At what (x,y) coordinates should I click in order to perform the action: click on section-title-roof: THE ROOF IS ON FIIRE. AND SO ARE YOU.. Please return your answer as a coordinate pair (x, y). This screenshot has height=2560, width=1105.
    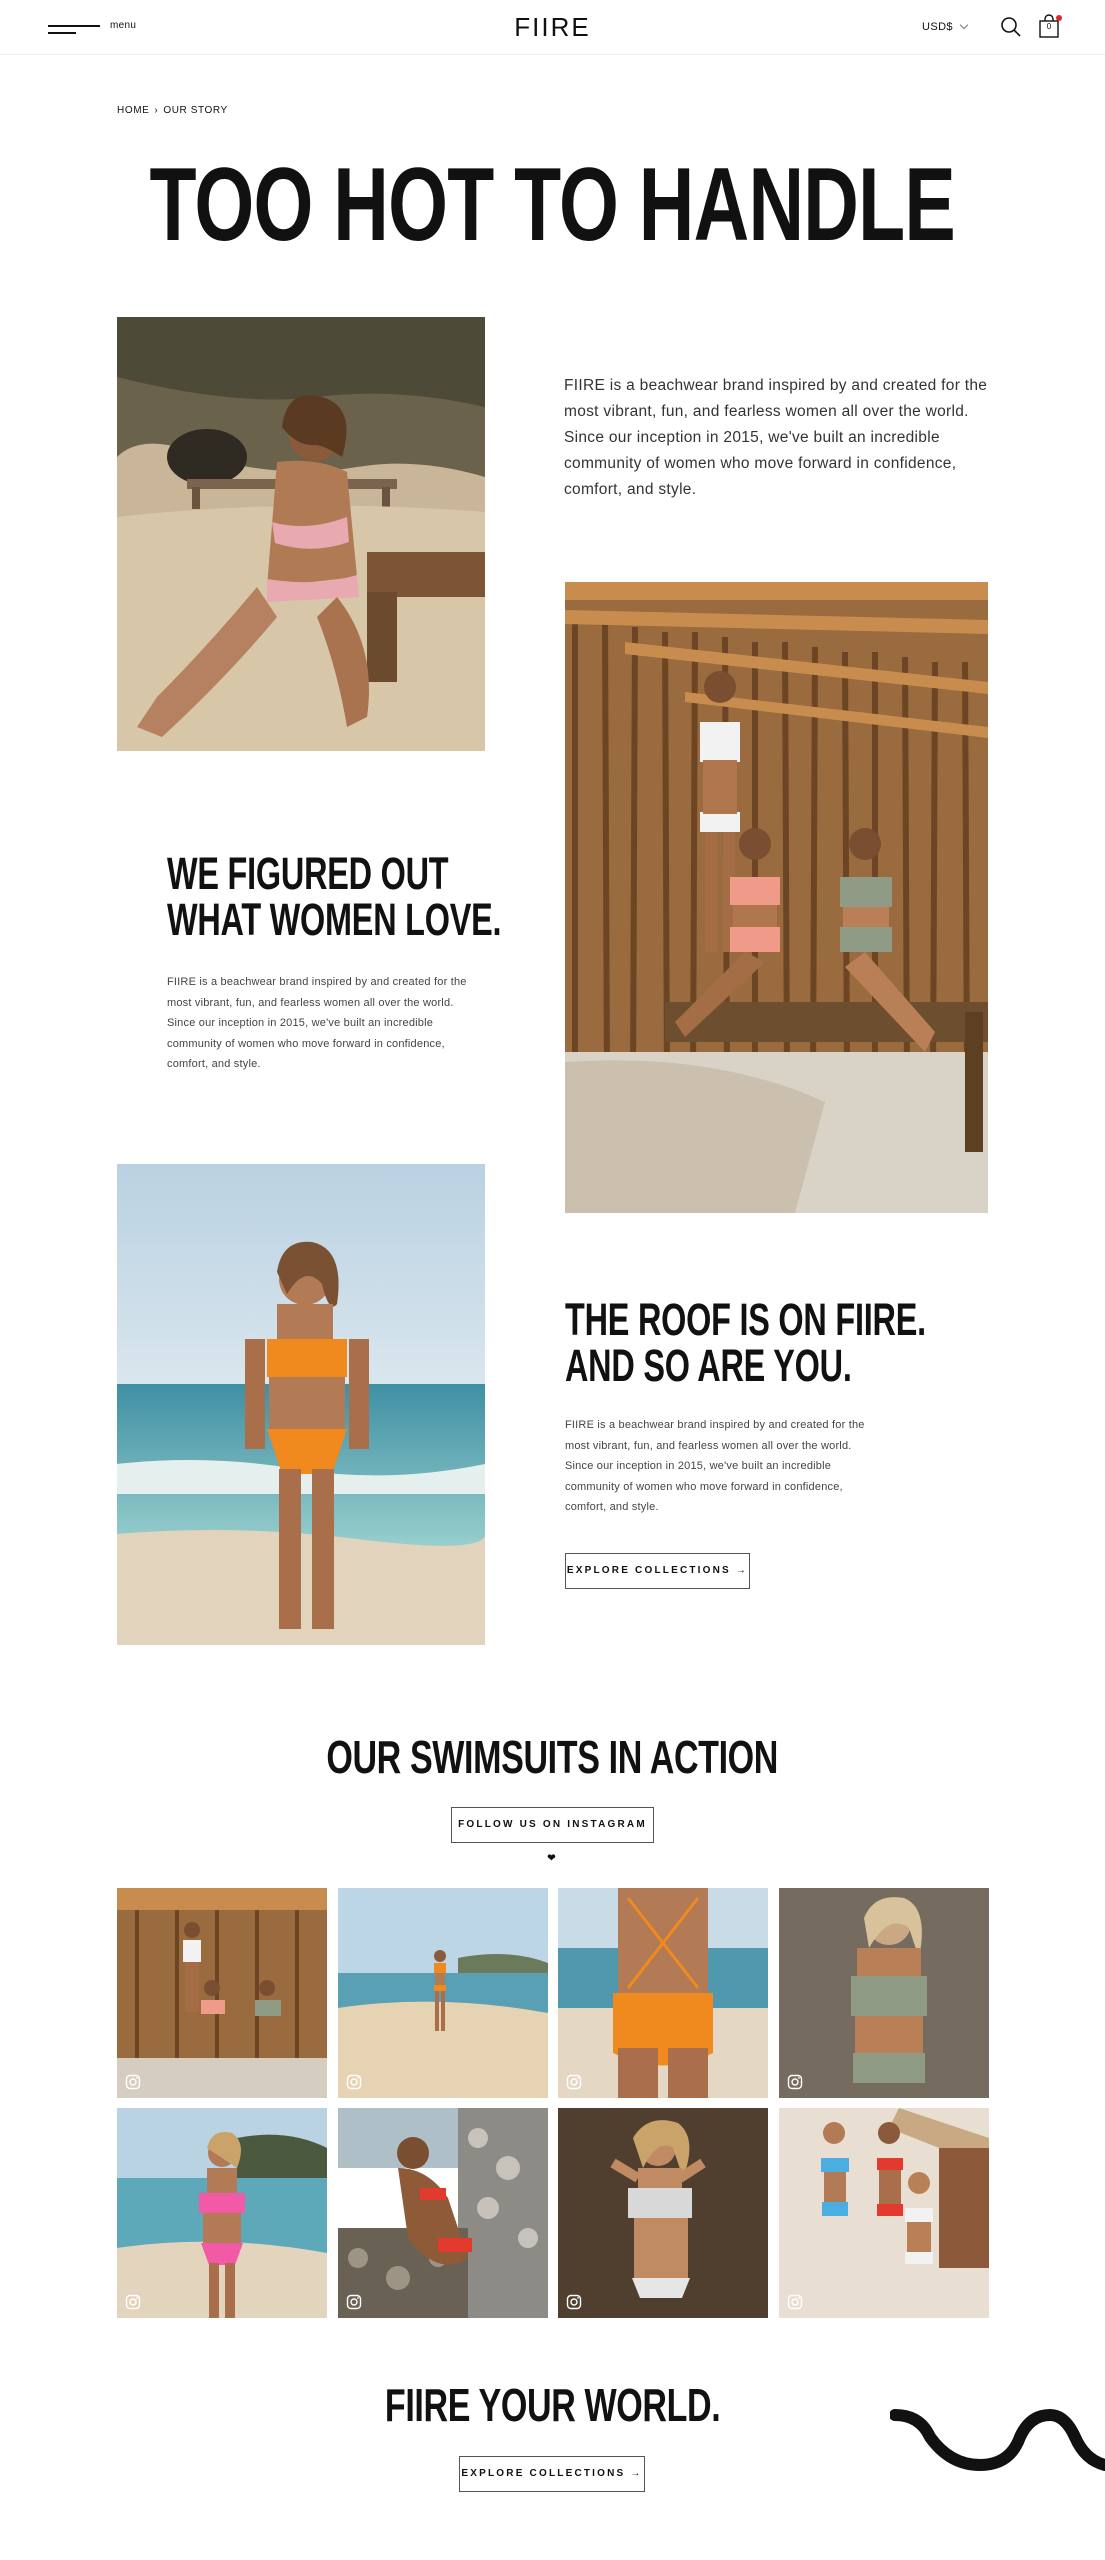
    Looking at the image, I should click on (745, 1342).